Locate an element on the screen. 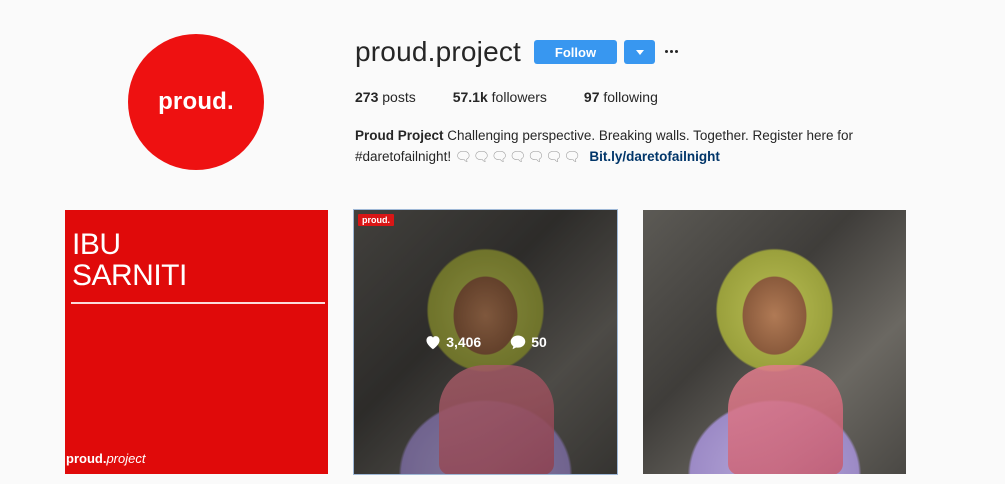 The height and width of the screenshot is (484, 1005). profile-avatar: proud. is located at coordinates (196, 102).